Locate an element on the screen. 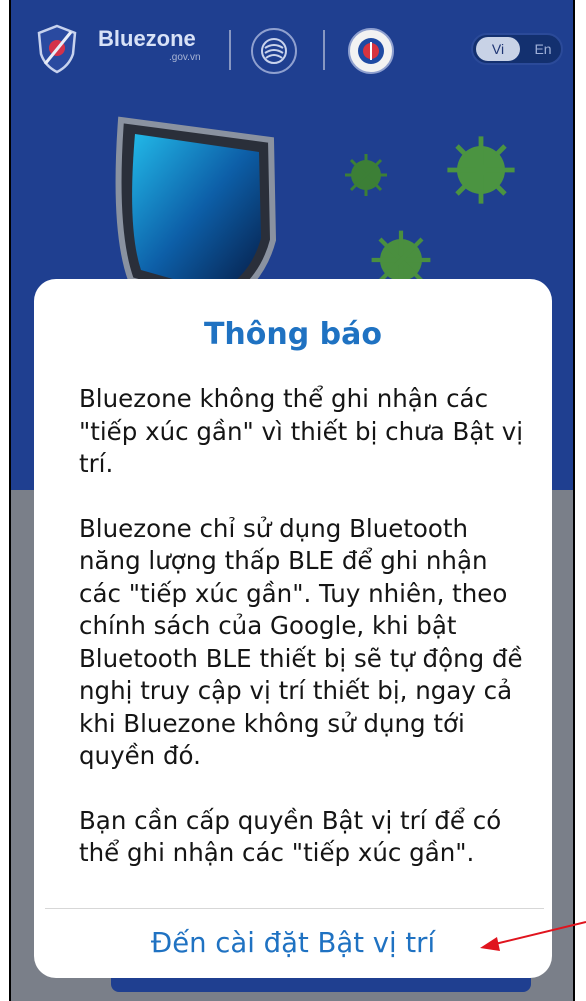 Image resolution: width=586 pixels, height=1001 pixels. language-toggle: Vi En is located at coordinates (517, 49).